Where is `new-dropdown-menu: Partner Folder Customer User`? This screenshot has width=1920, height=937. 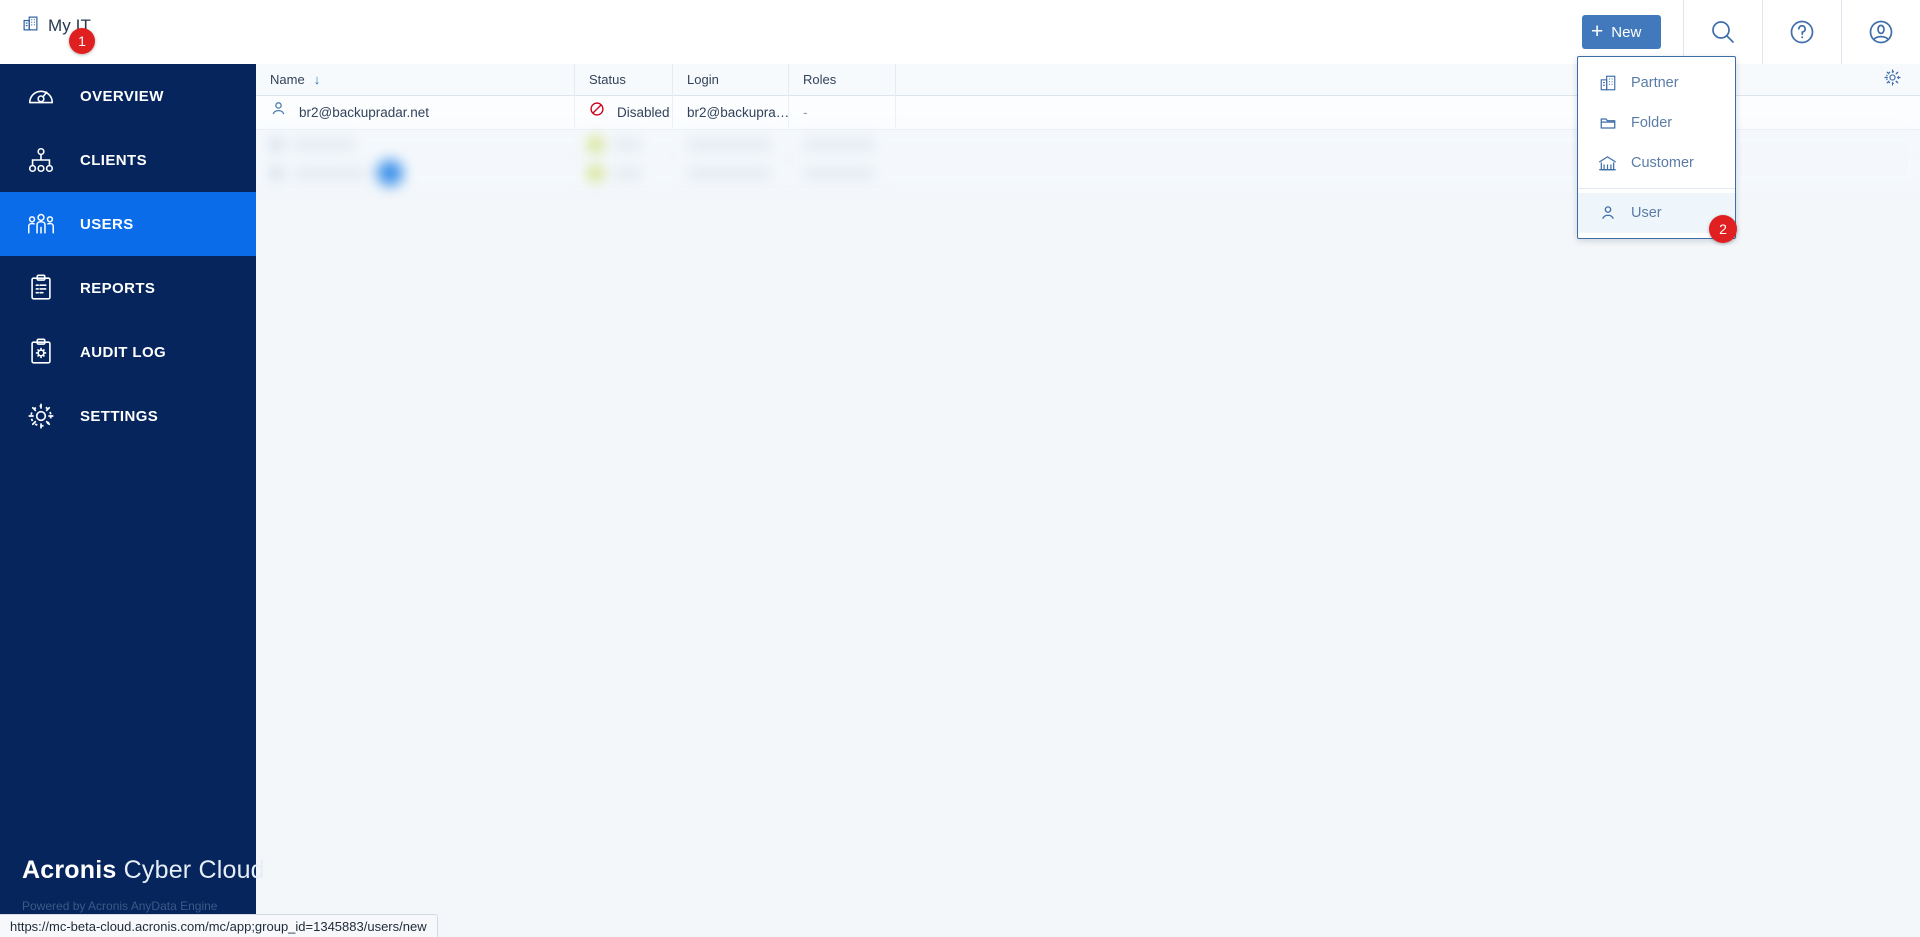 new-dropdown-menu: Partner Folder Customer User is located at coordinates (1656, 147).